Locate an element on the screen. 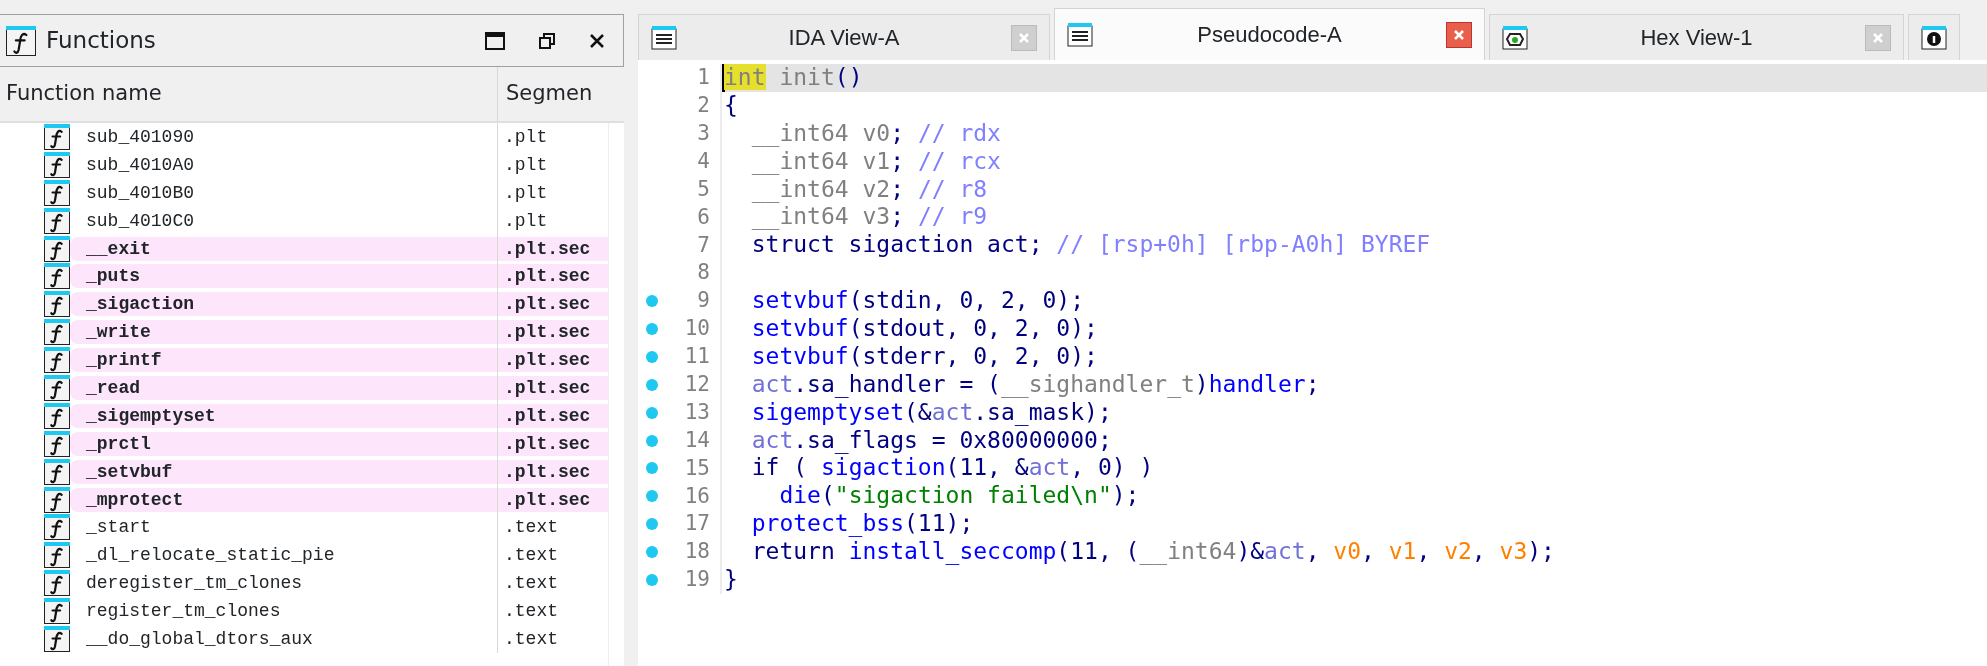  code-line: die("sigaction failed\n"); is located at coordinates (959, 496).